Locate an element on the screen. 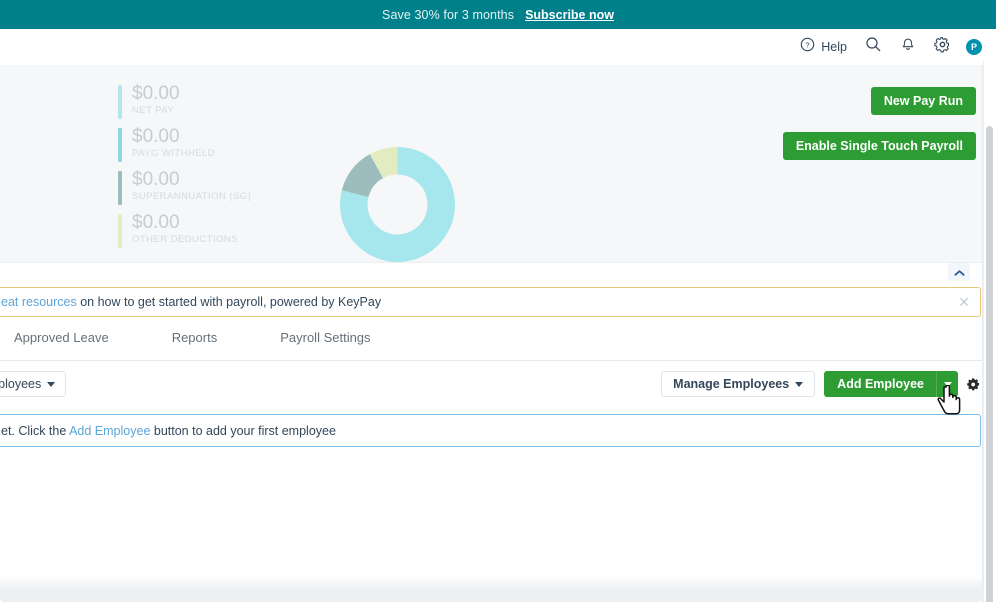 This screenshot has height=602, width=996. manage-employees-label: Manage Employees is located at coordinates (731, 384).